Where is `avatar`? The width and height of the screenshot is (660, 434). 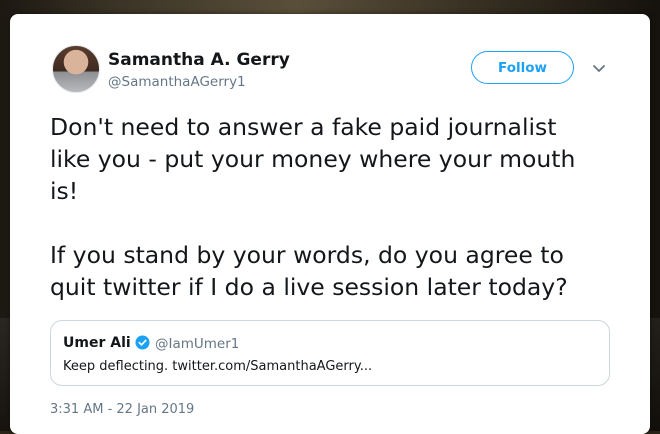
avatar is located at coordinates (76, 69).